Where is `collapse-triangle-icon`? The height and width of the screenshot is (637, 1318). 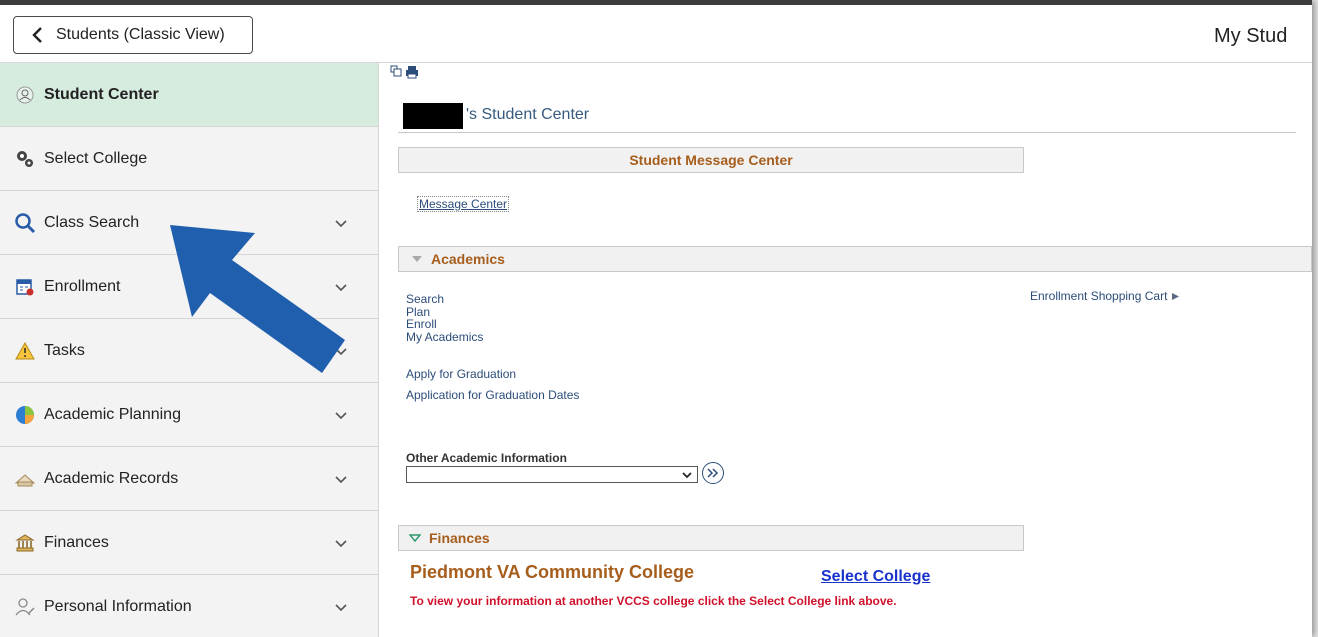 collapse-triangle-icon is located at coordinates (417, 259).